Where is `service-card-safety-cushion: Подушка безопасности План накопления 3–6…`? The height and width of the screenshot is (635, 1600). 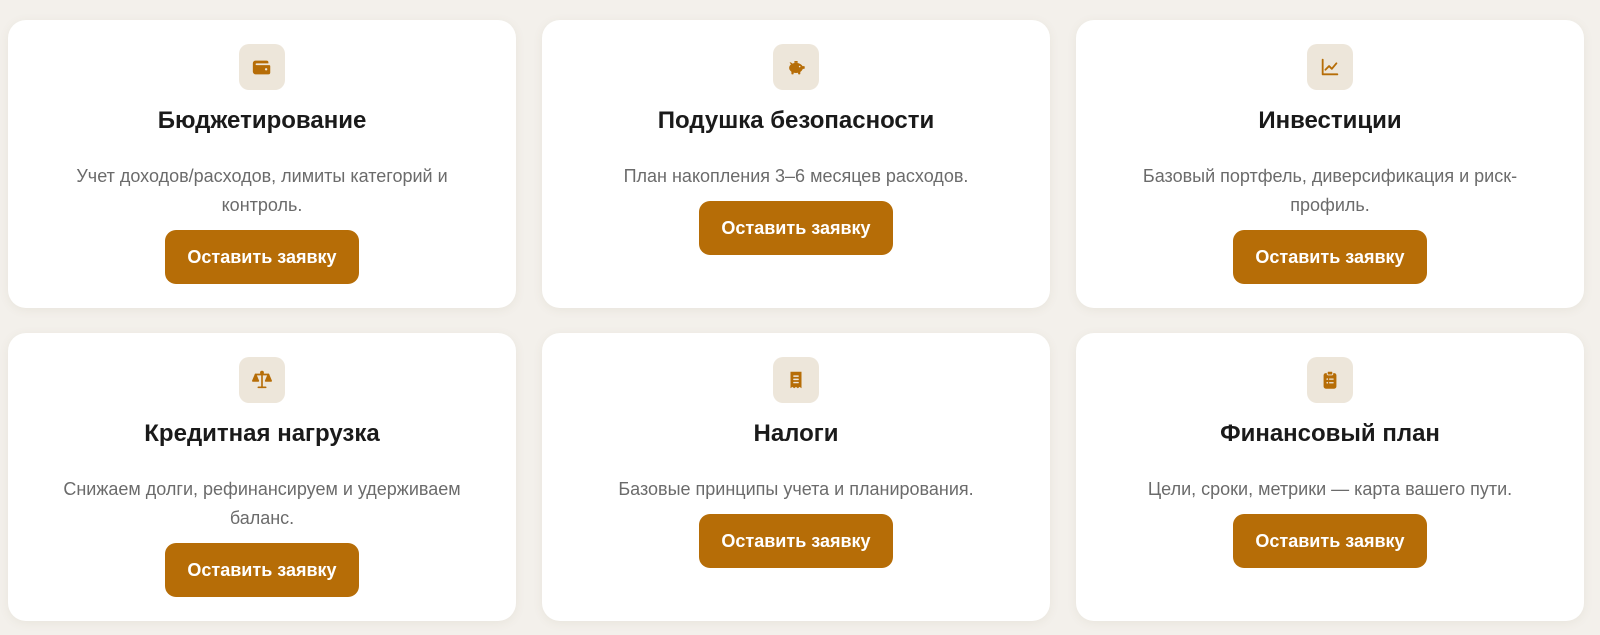 service-card-safety-cushion: Подушка безопасности План накопления 3–6… is located at coordinates (796, 164).